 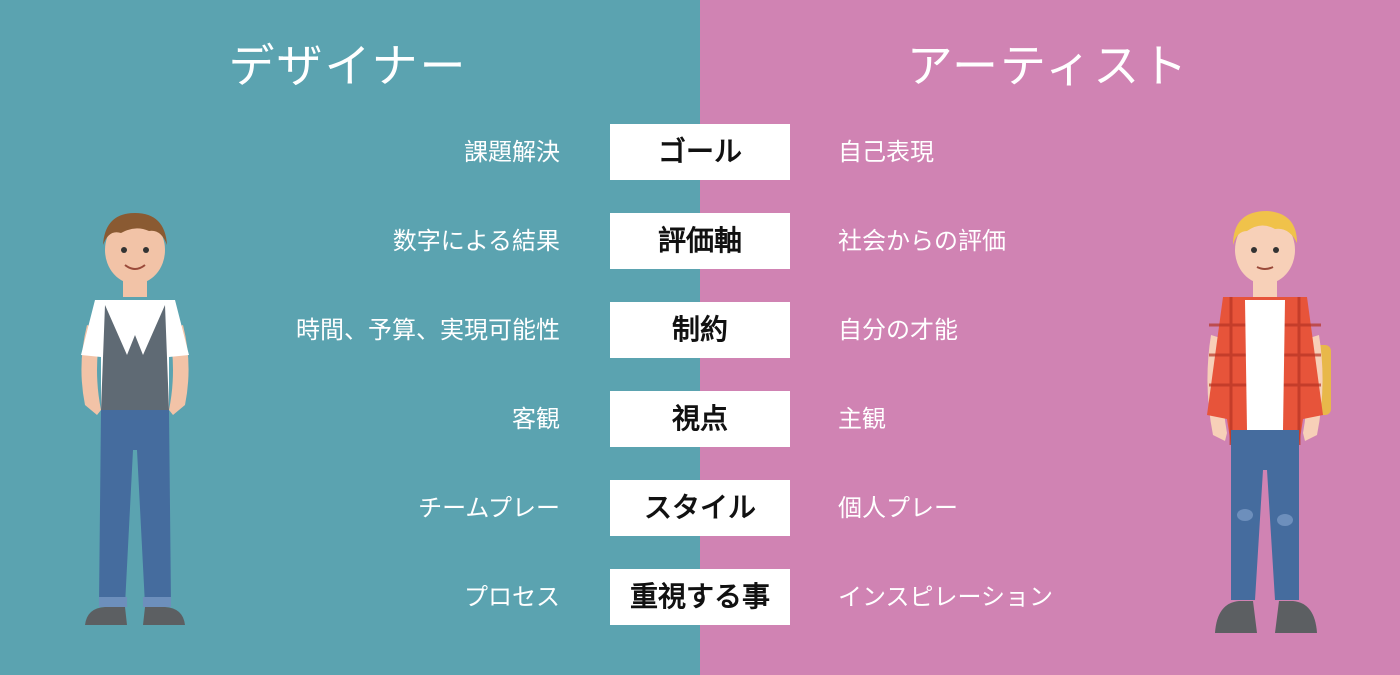 What do you see at coordinates (512, 152) in the screenshot?
I see `designer-item: 課題解決` at bounding box center [512, 152].